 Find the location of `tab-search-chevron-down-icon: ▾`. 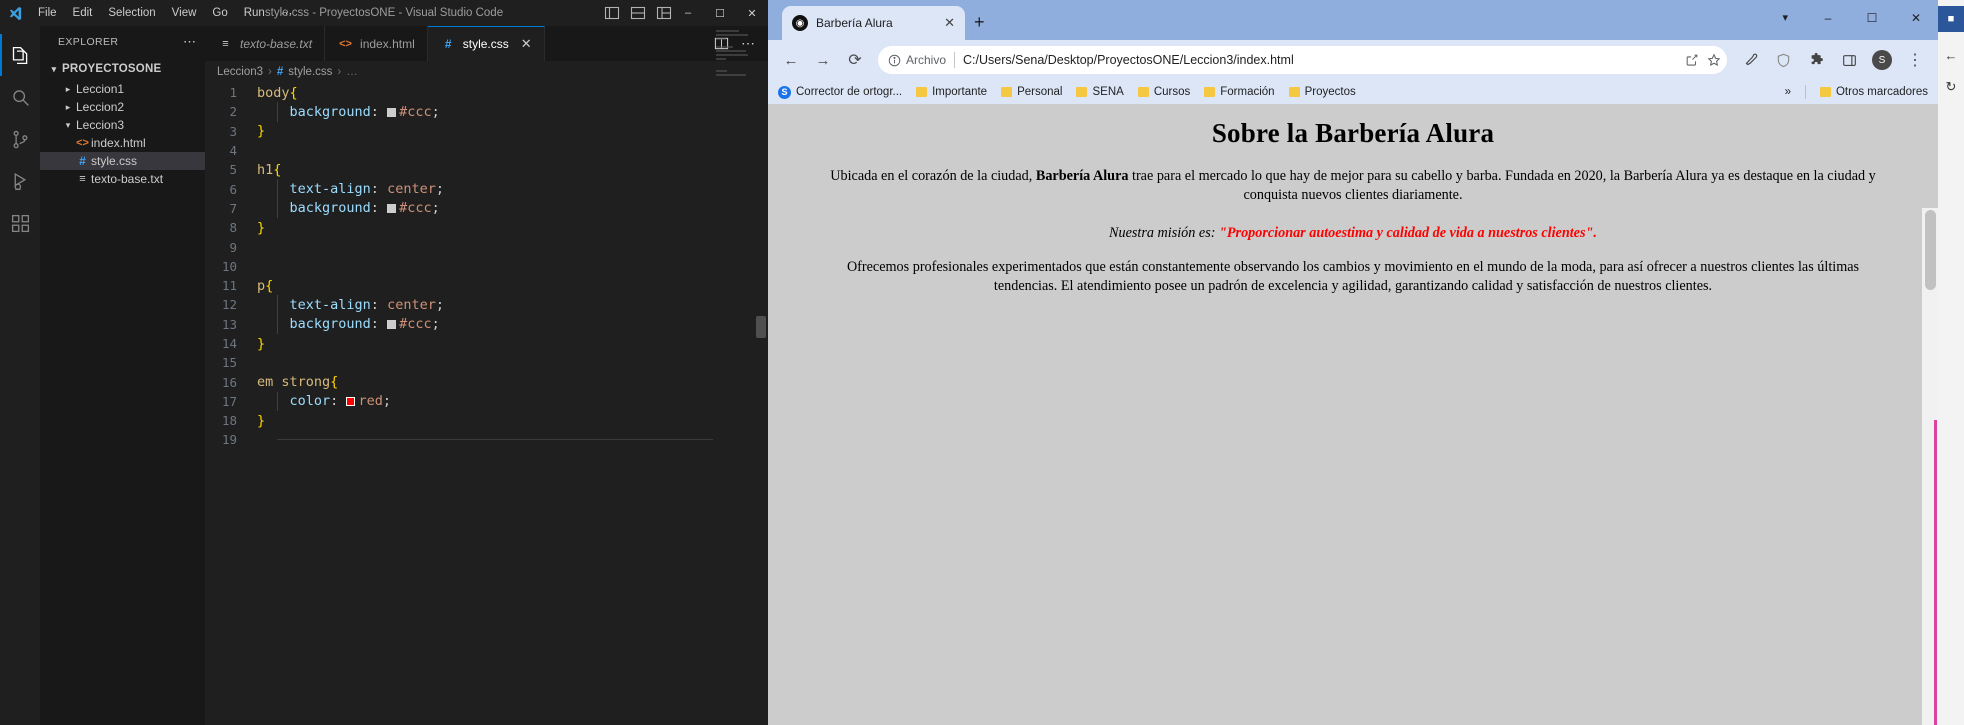

tab-search-chevron-down-icon: ▾ is located at coordinates (1785, 17).